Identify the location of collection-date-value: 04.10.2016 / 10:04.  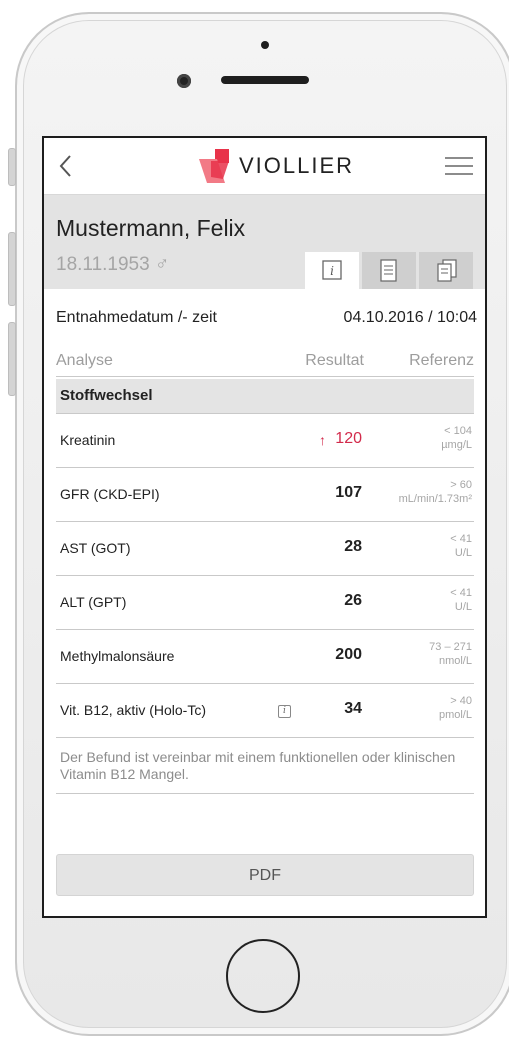
(410, 317).